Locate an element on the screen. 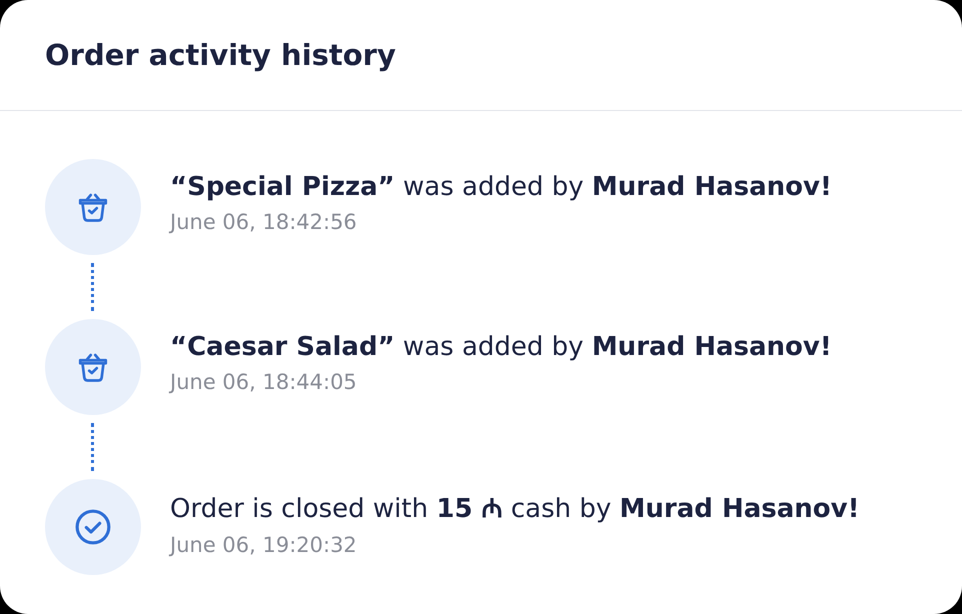  activity-time: June 06, 18:42:56 is located at coordinates (264, 222).